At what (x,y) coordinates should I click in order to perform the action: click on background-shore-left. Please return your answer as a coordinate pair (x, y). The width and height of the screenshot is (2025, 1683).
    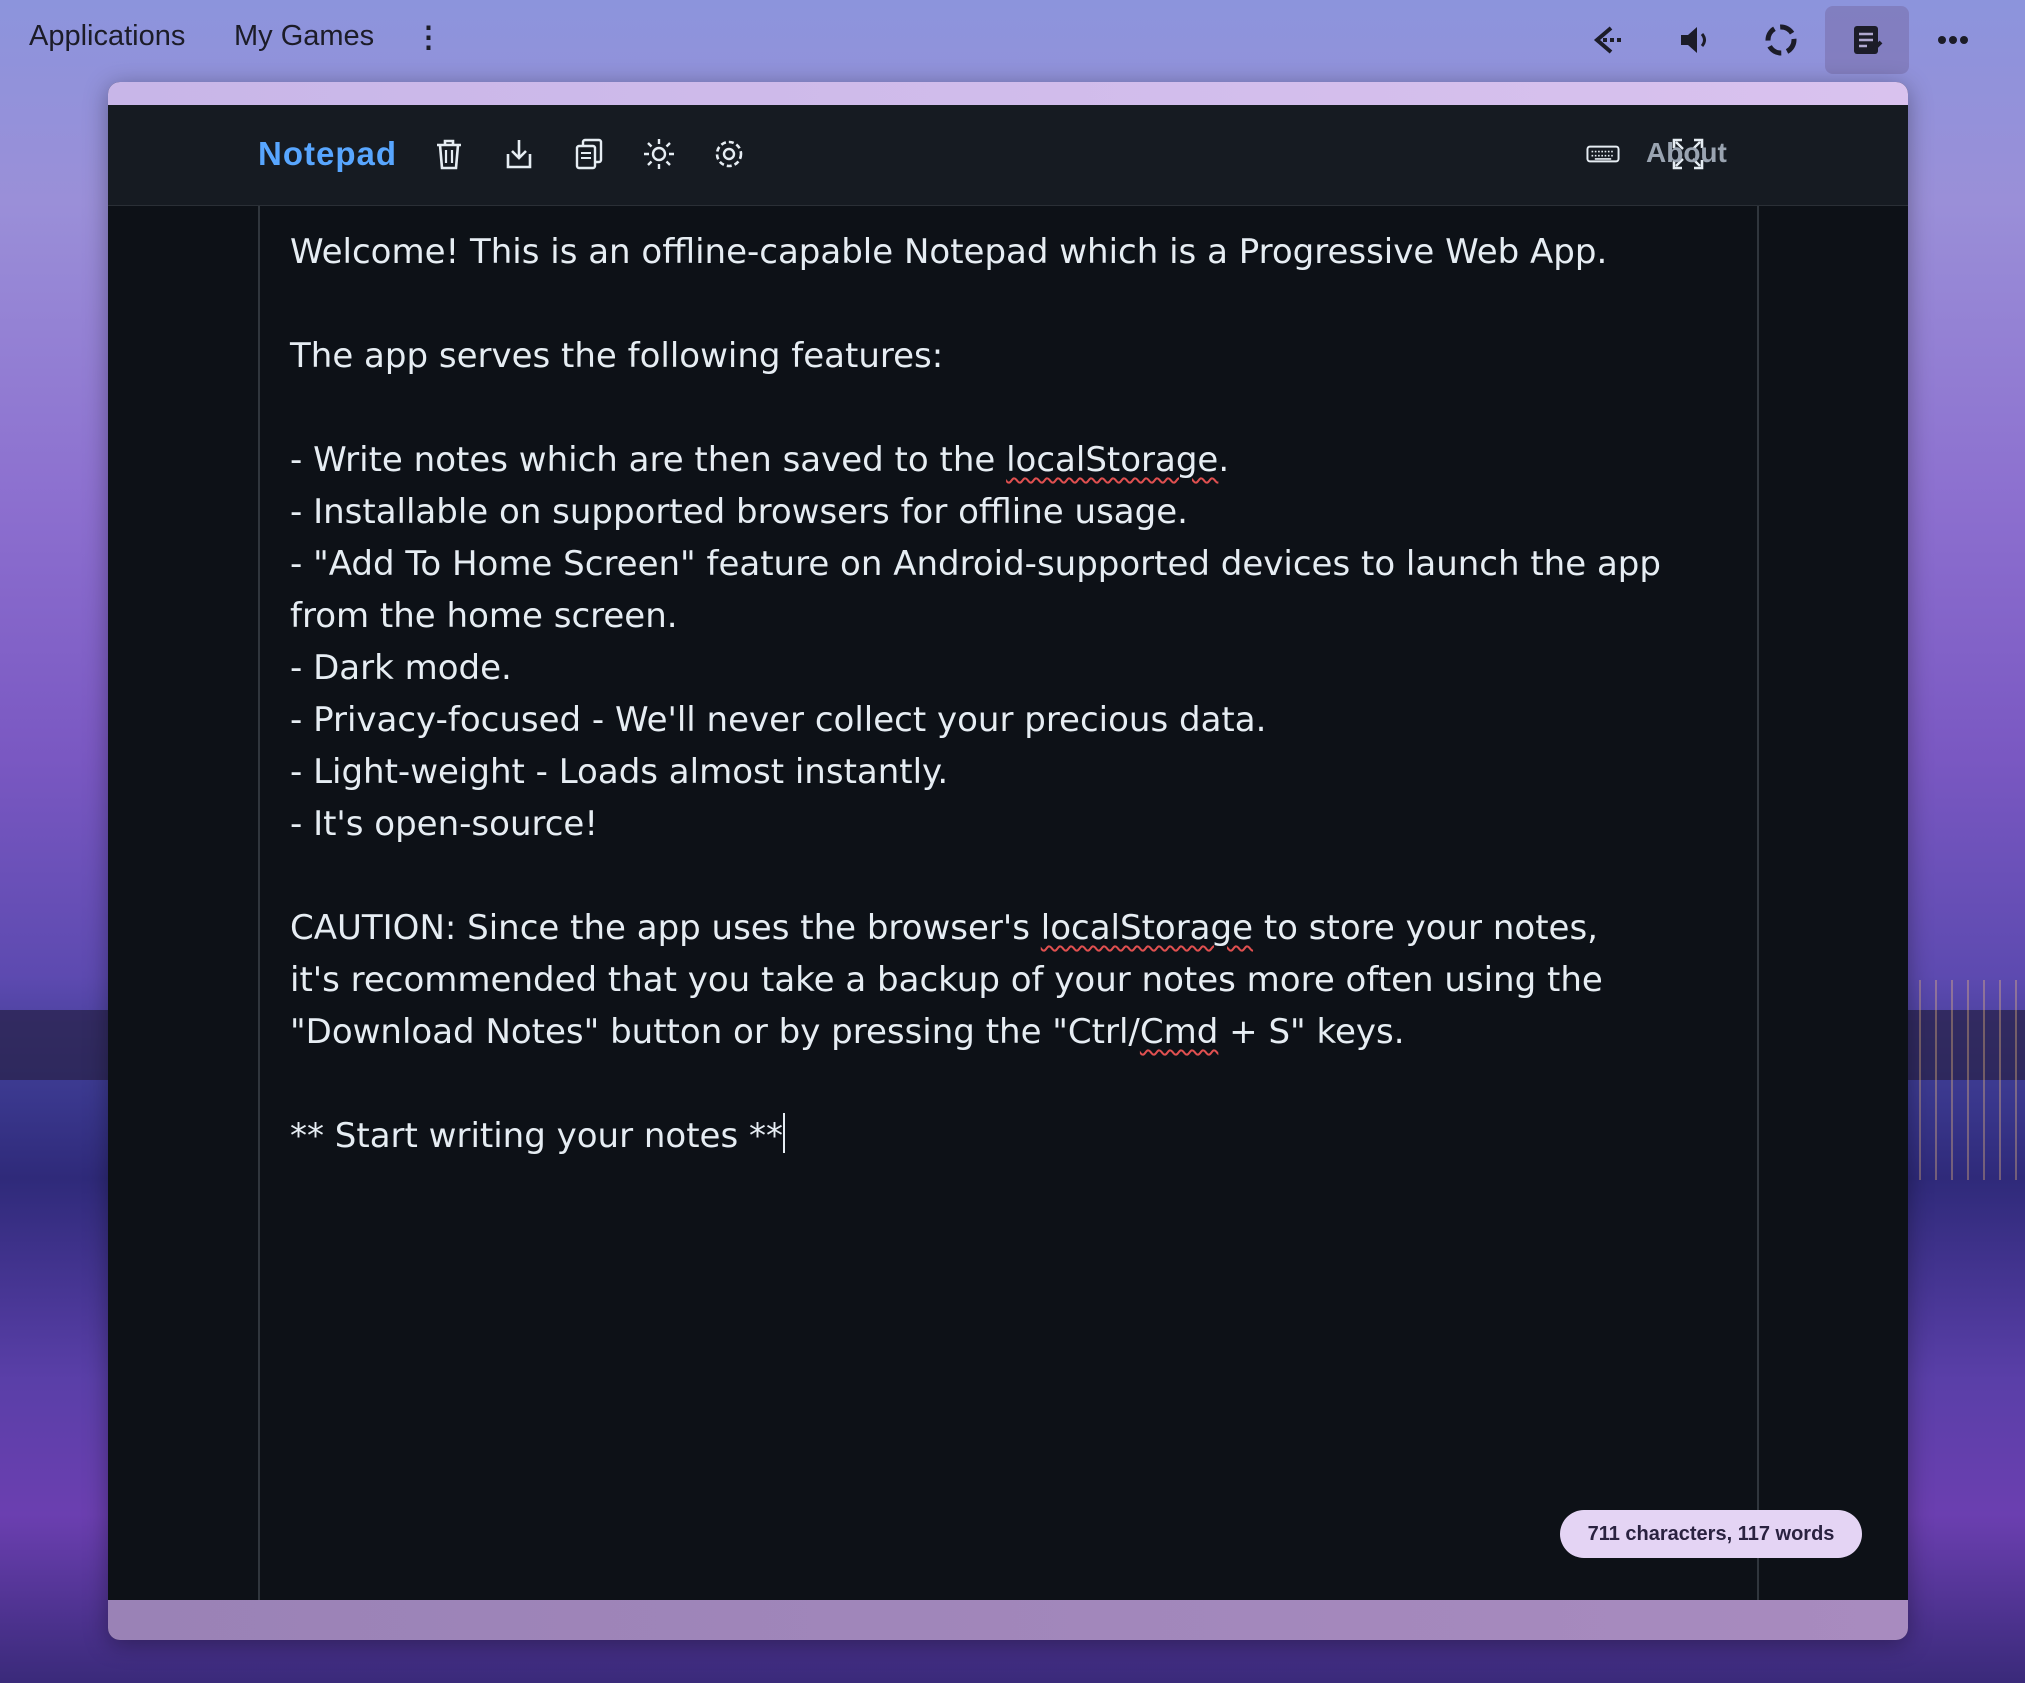
    Looking at the image, I should click on (55, 1045).